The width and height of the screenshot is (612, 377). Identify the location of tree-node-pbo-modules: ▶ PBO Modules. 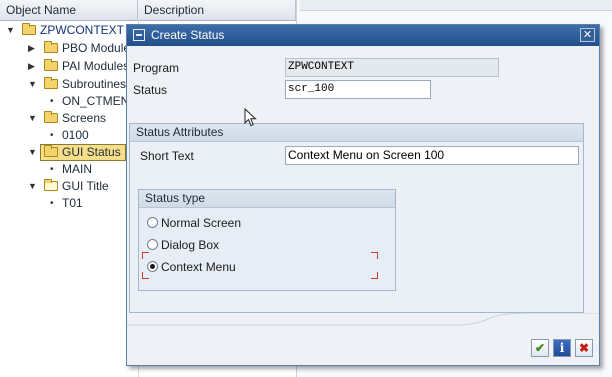
(68, 48).